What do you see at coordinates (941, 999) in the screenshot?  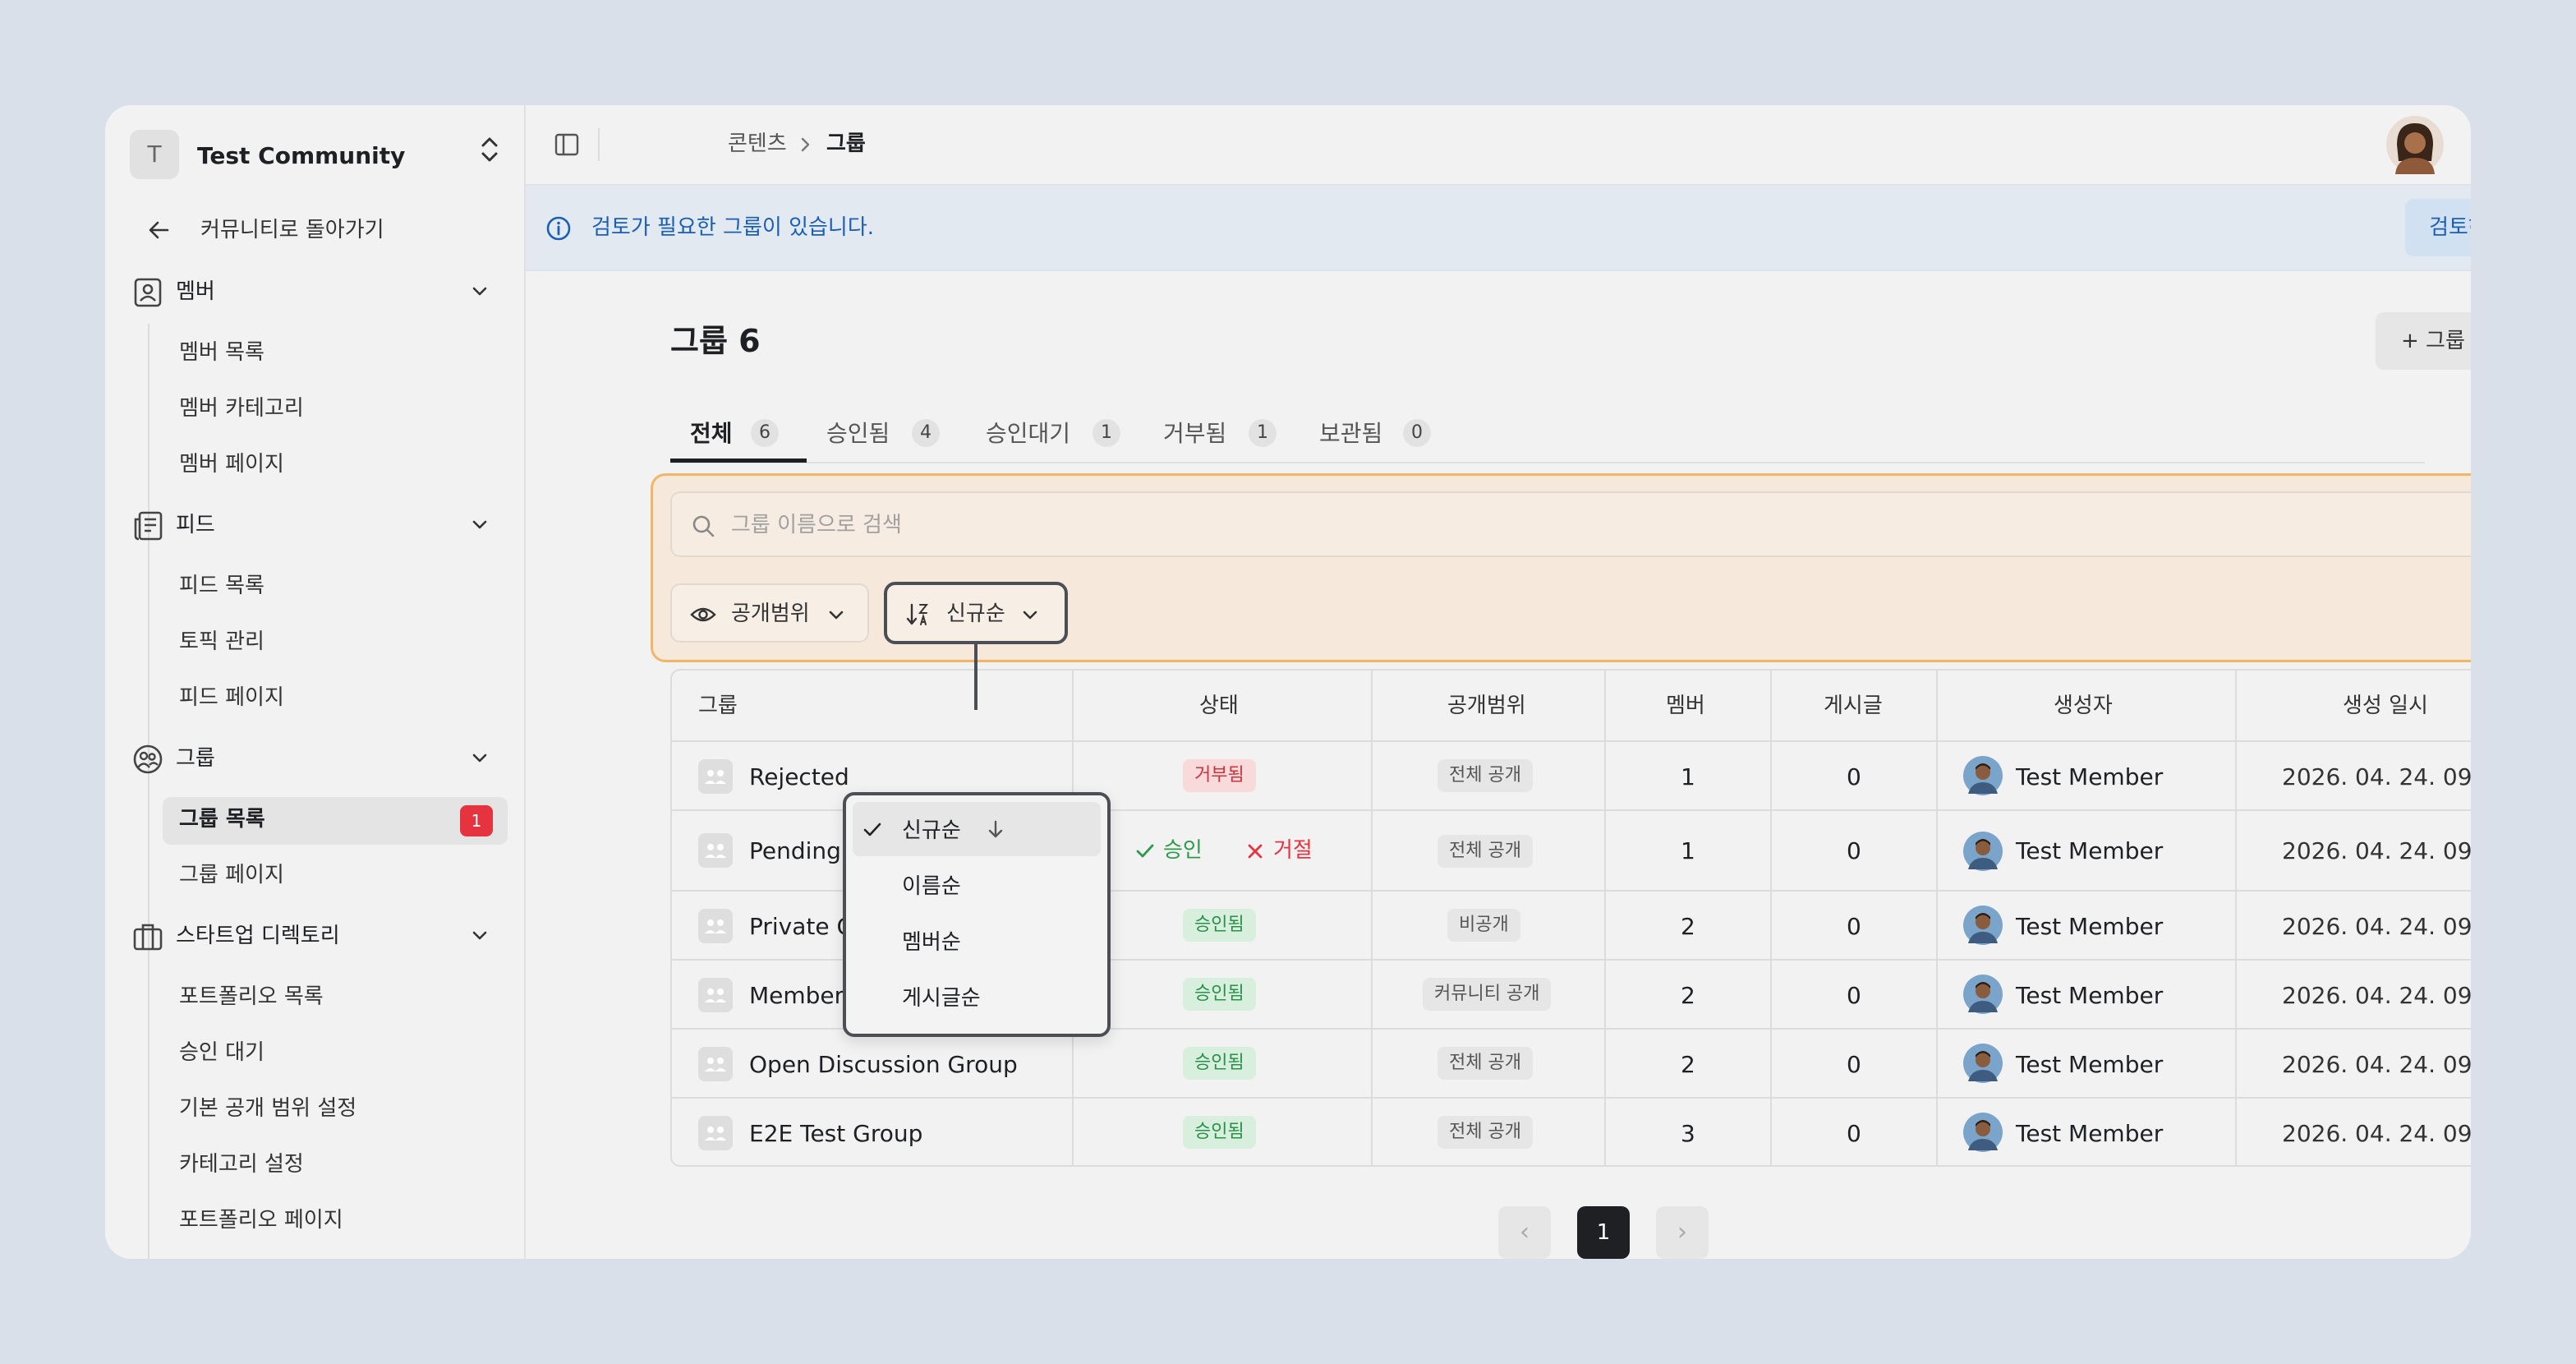 I see `sort-option-label: 게시글순` at bounding box center [941, 999].